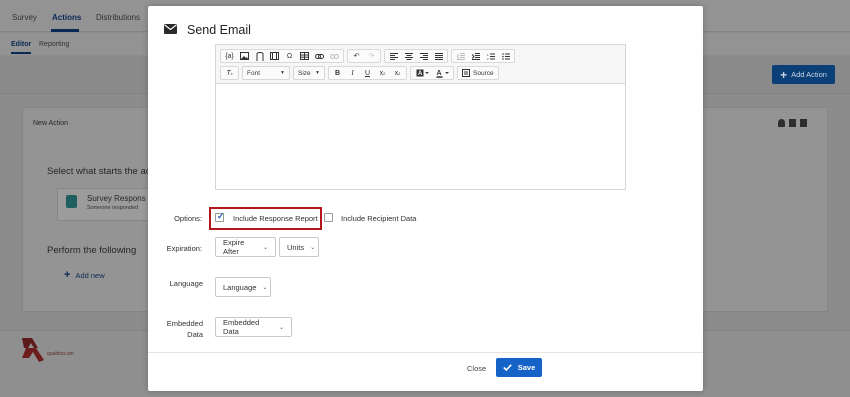 The height and width of the screenshot is (397, 850). Describe the element at coordinates (475, 56) in the screenshot. I see `indent-icon` at that location.